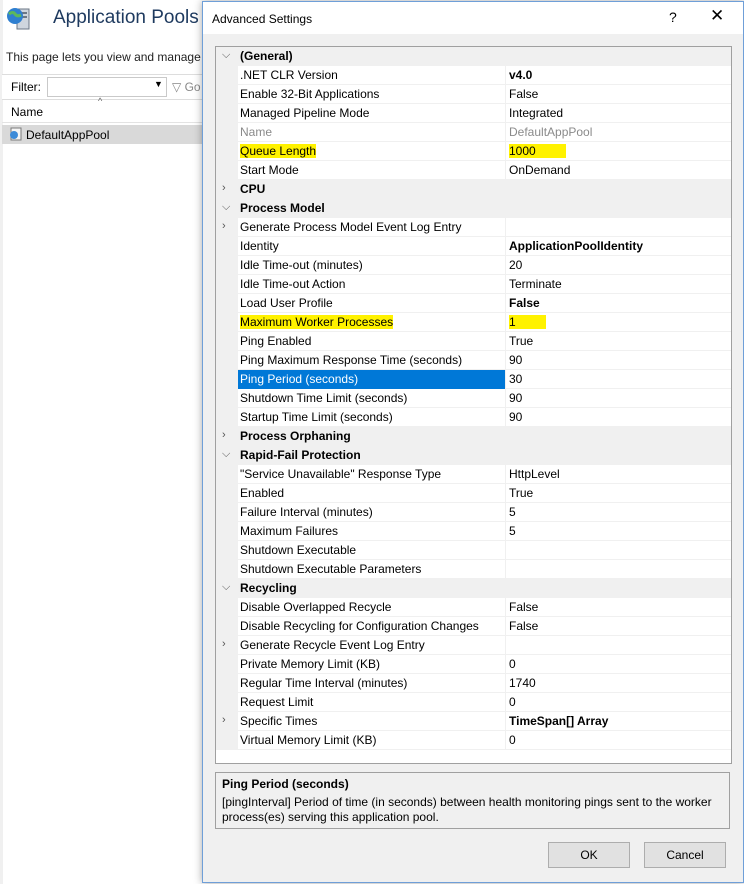 This screenshot has width=744, height=884. I want to click on property-row: Ping Period (seconds) 30, so click(473, 379).